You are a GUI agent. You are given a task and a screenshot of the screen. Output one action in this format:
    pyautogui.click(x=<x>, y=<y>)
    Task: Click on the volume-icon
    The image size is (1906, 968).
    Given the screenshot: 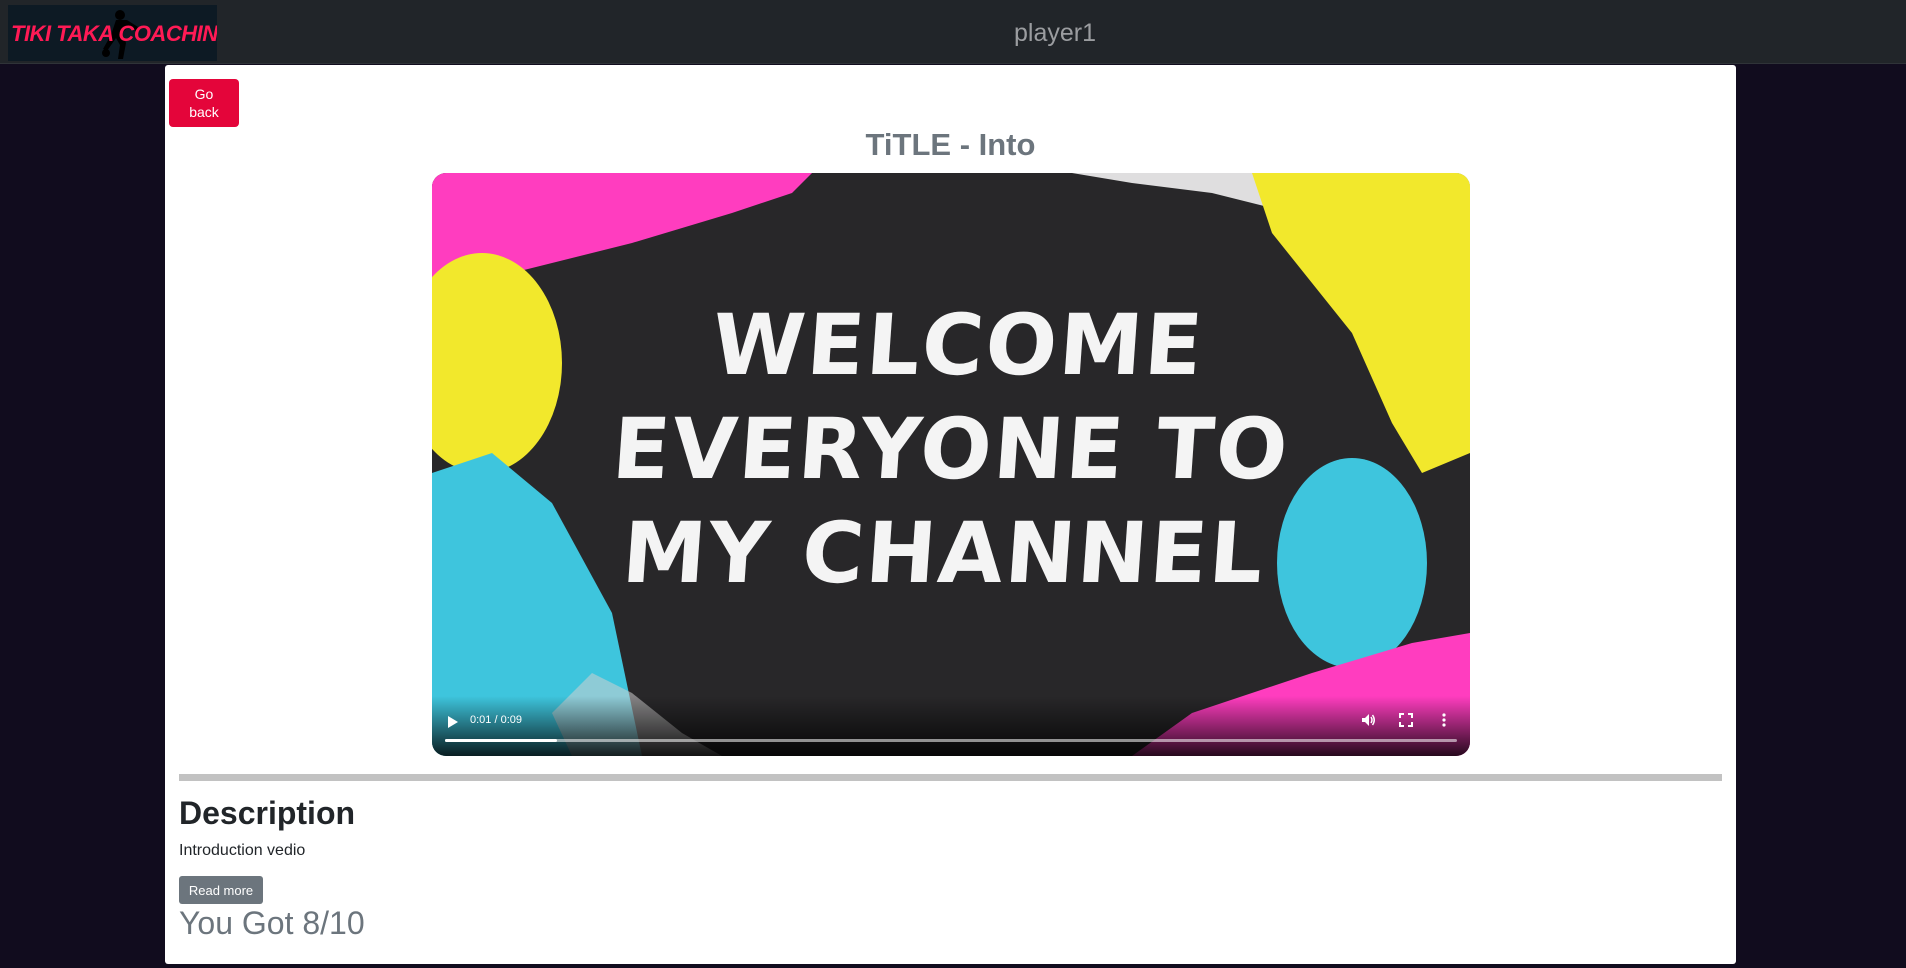 What is the action you would take?
    pyautogui.click(x=1368, y=720)
    